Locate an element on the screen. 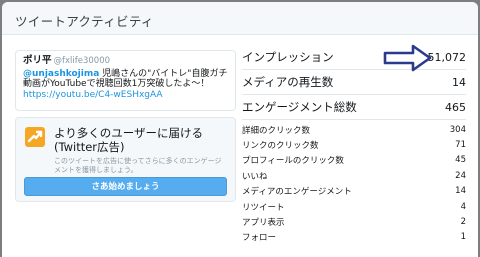 This screenshot has width=480, height=257. detail-label: アプリ表示 is located at coordinates (263, 223).